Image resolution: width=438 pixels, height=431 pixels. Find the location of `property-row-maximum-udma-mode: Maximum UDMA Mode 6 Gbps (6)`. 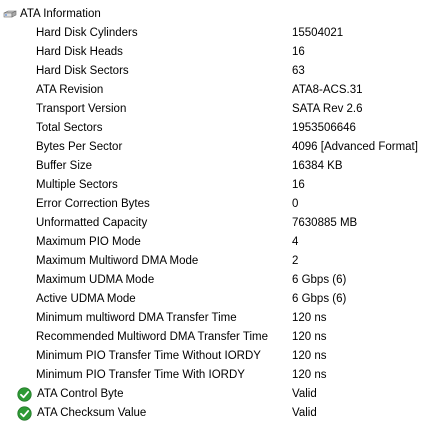

property-row-maximum-udma-mode: Maximum UDMA Mode 6 Gbps (6) is located at coordinates (219, 280).